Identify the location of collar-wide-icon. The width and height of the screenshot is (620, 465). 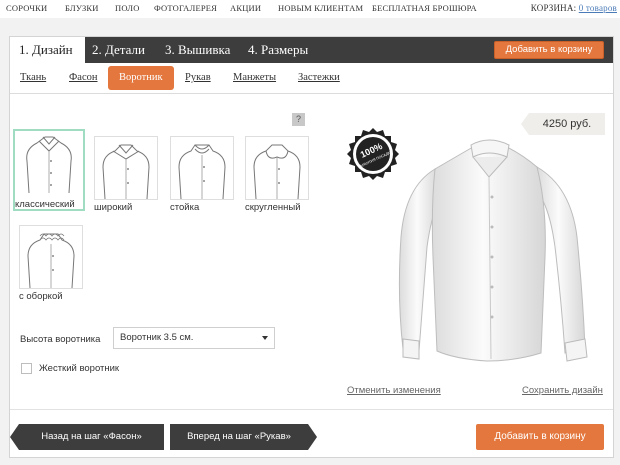
(126, 172).